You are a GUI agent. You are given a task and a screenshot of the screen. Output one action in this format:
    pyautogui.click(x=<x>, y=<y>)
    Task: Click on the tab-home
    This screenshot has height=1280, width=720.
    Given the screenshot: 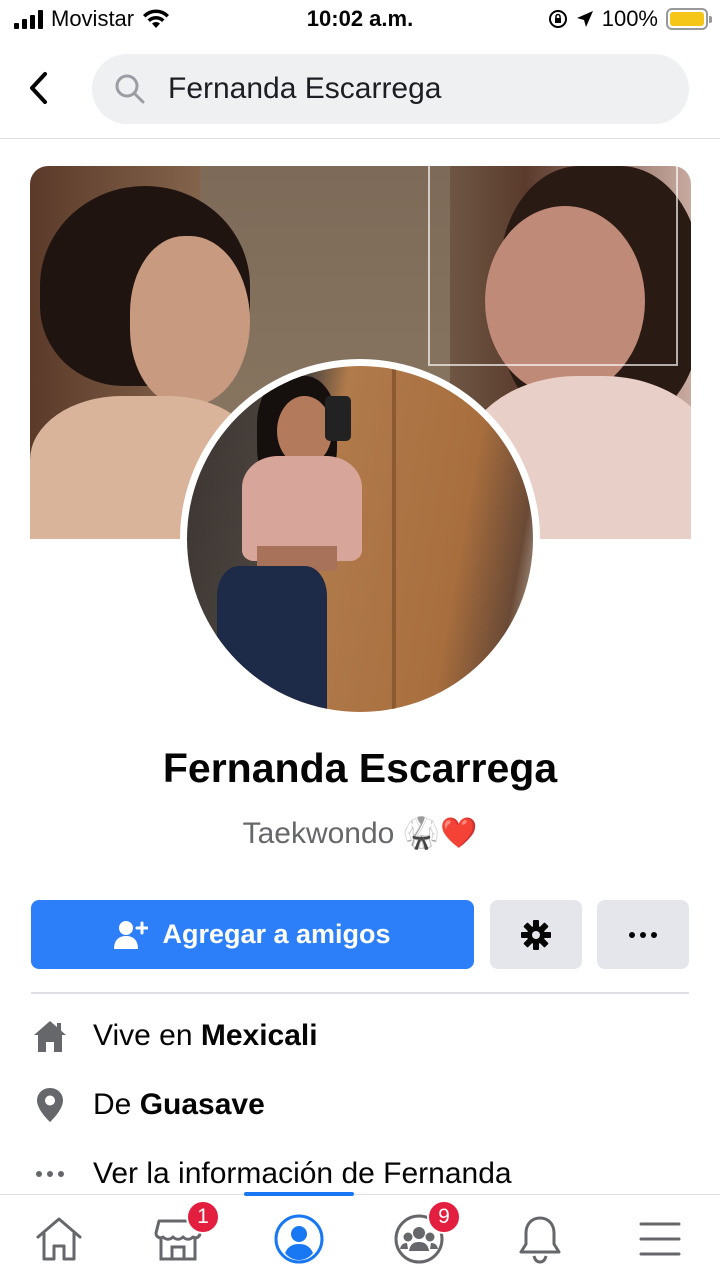 What is the action you would take?
    pyautogui.click(x=59, y=1239)
    